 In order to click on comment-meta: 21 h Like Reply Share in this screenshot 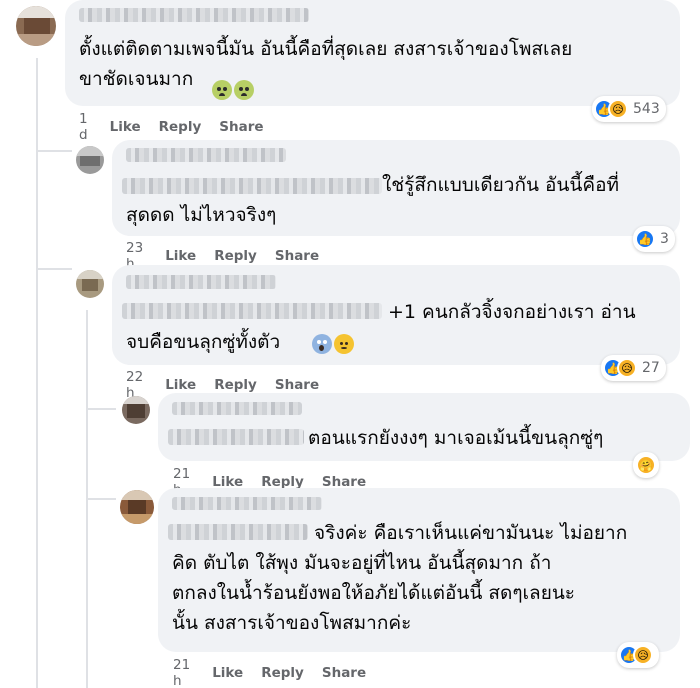, I will do `click(269, 672)`.